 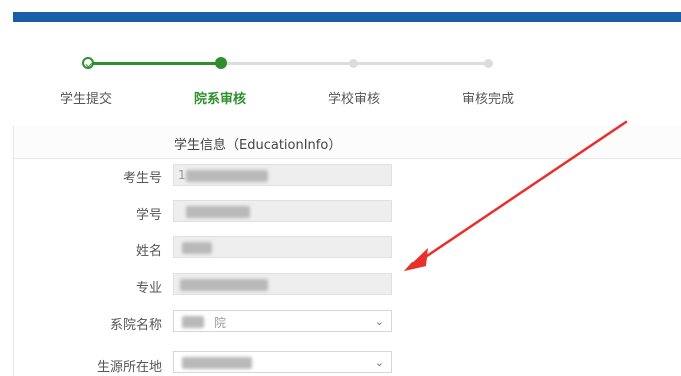 What do you see at coordinates (148, 215) in the screenshot?
I see `student-no-label: 学号` at bounding box center [148, 215].